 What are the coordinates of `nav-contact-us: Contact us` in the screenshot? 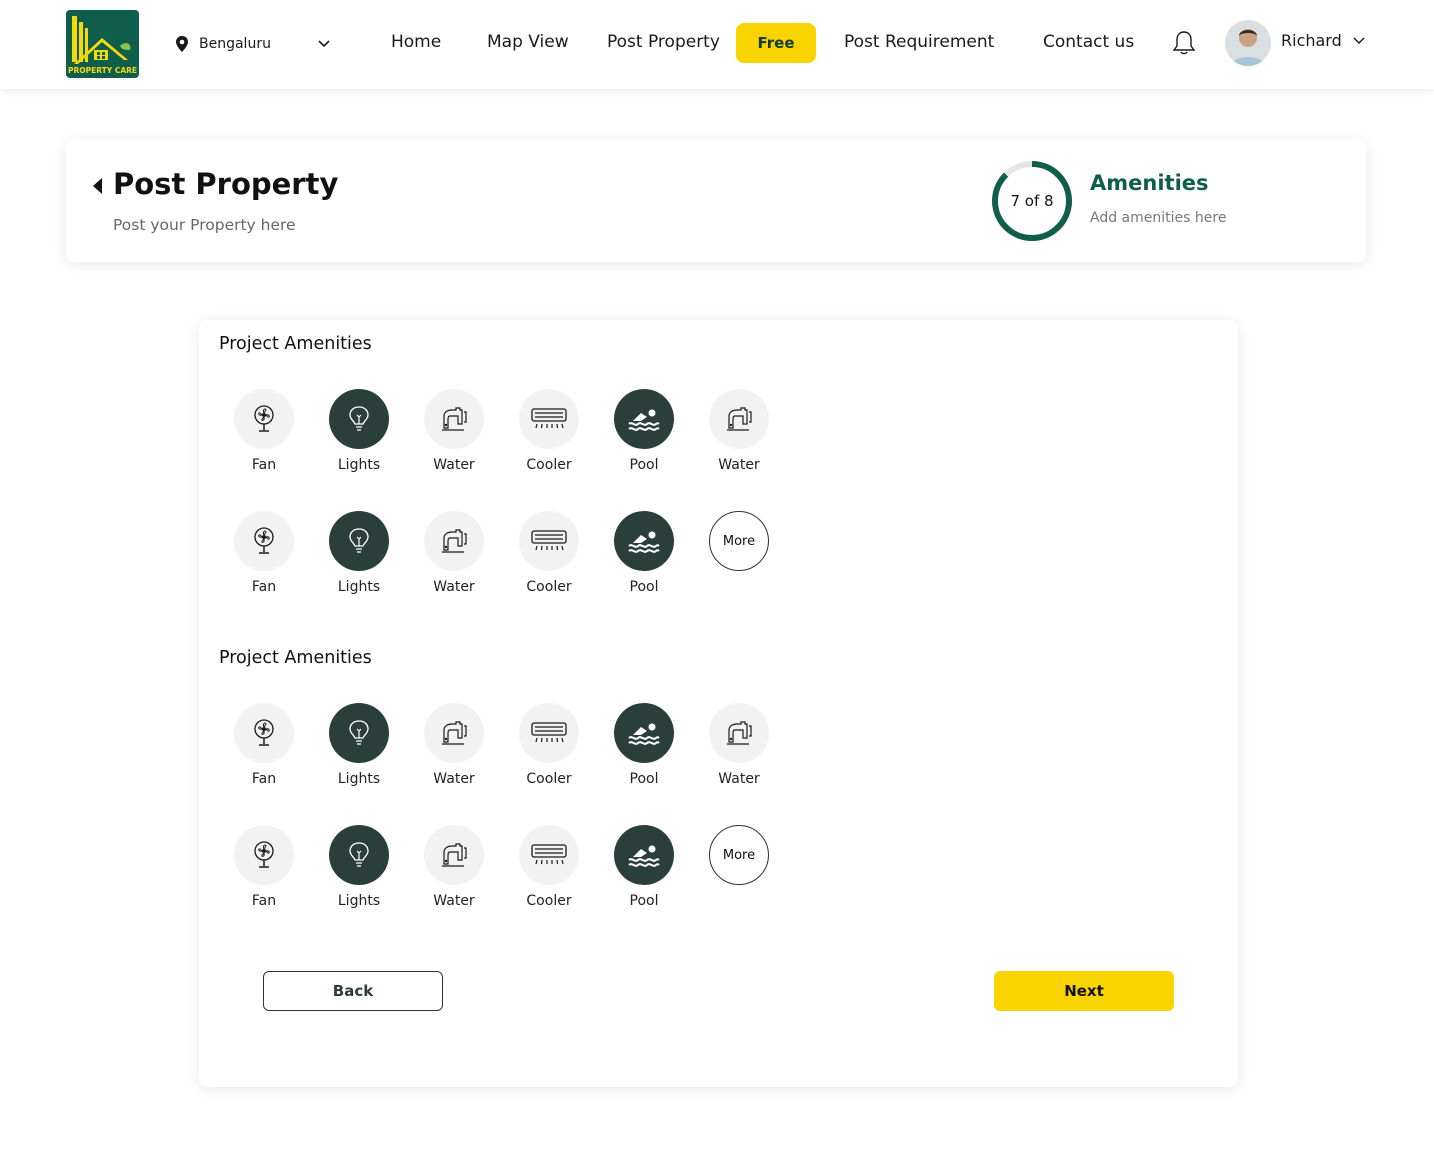 It's located at (1088, 42).